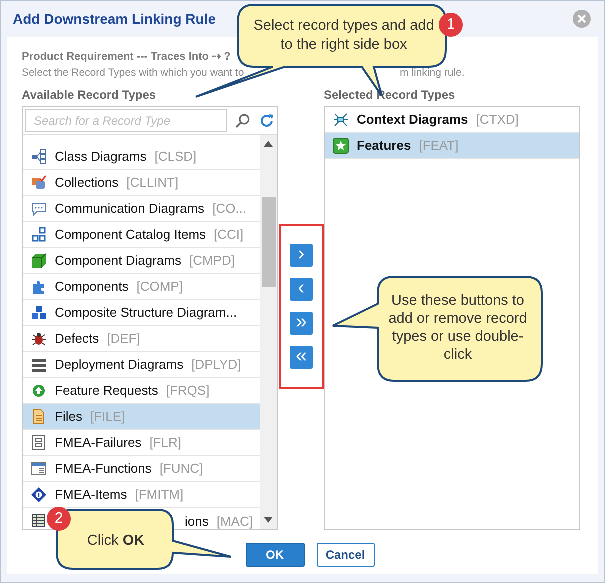 This screenshot has height=583, width=605. What do you see at coordinates (39, 521) in the screenshot?
I see `table-icon` at bounding box center [39, 521].